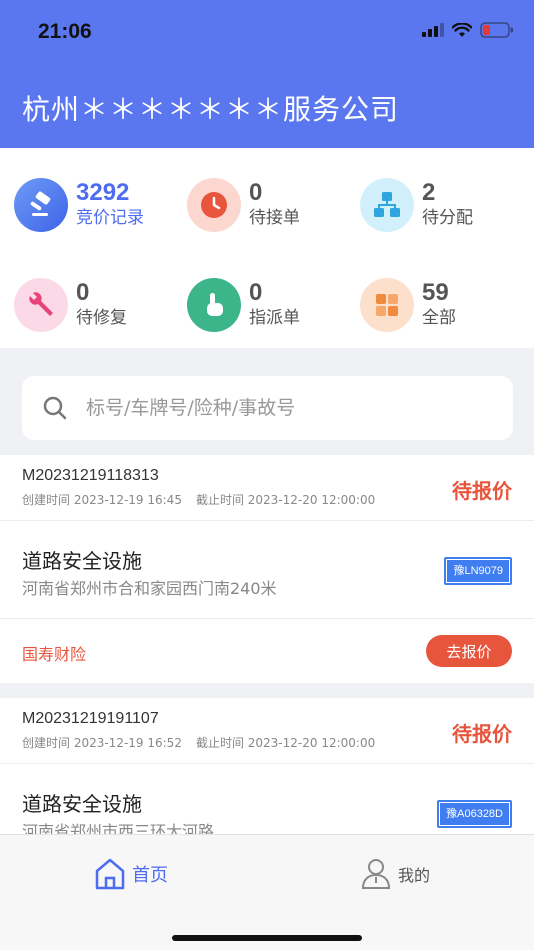  Describe the element at coordinates (272, 205) in the screenshot. I see `stat-pending-accept: 0 待接单` at that location.